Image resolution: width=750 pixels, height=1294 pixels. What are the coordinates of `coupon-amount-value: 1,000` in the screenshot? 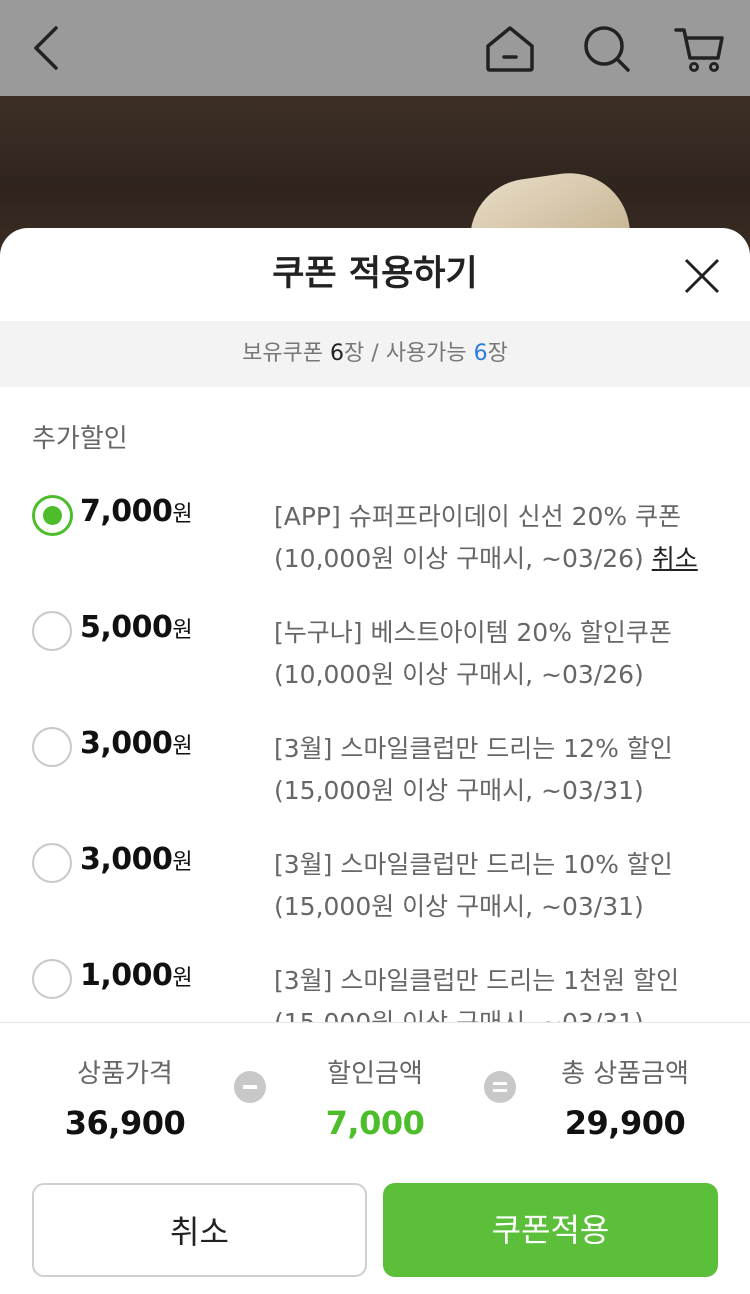 It's located at (126, 975).